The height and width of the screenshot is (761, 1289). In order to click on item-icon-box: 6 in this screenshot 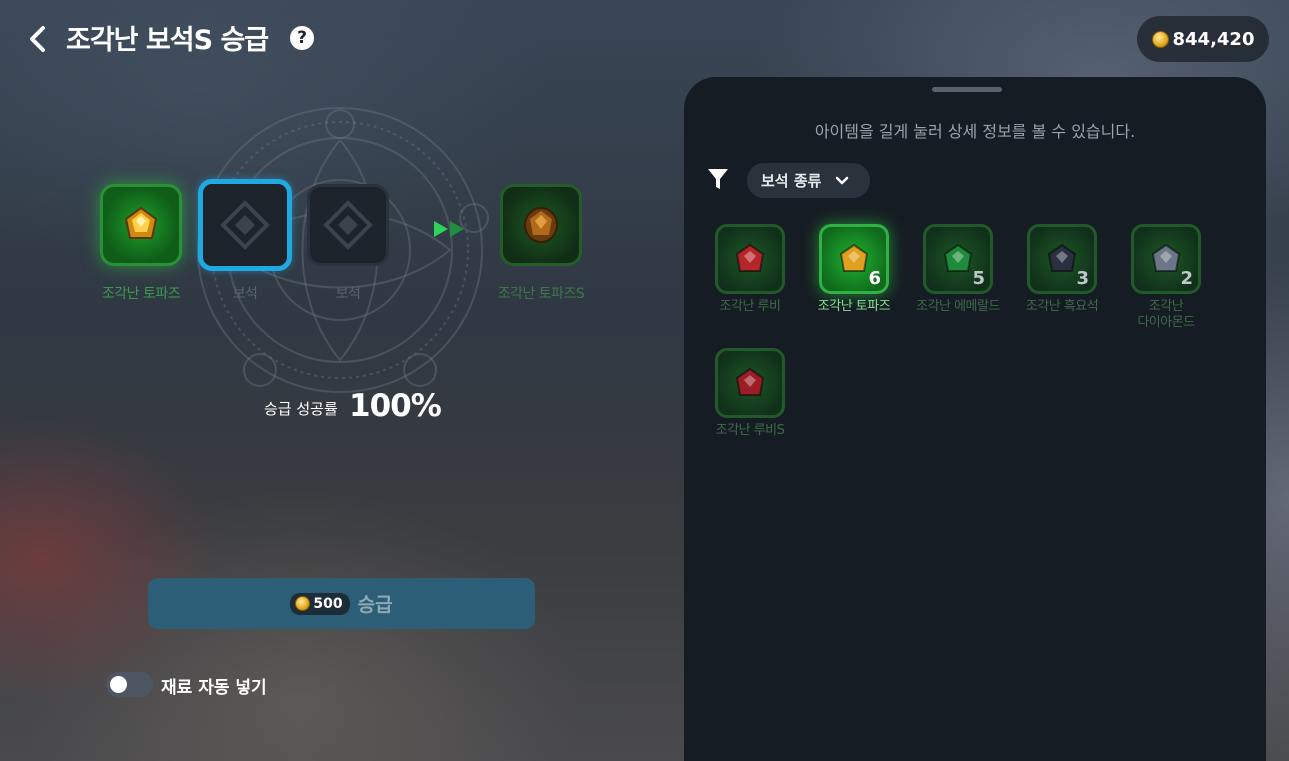, I will do `click(854, 259)`.